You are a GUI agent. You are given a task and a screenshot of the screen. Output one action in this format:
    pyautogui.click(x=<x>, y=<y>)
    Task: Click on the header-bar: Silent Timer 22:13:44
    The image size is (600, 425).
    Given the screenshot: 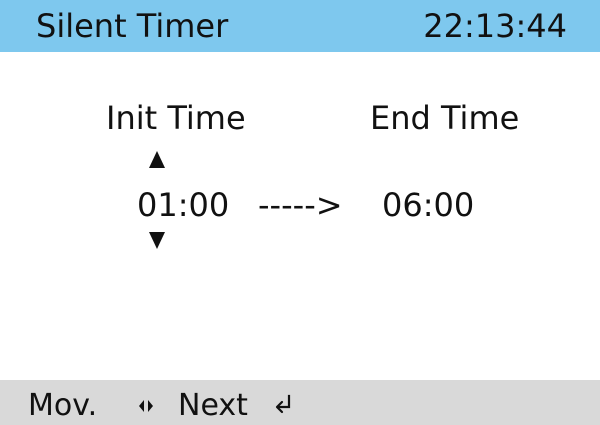 What is the action you would take?
    pyautogui.click(x=300, y=26)
    